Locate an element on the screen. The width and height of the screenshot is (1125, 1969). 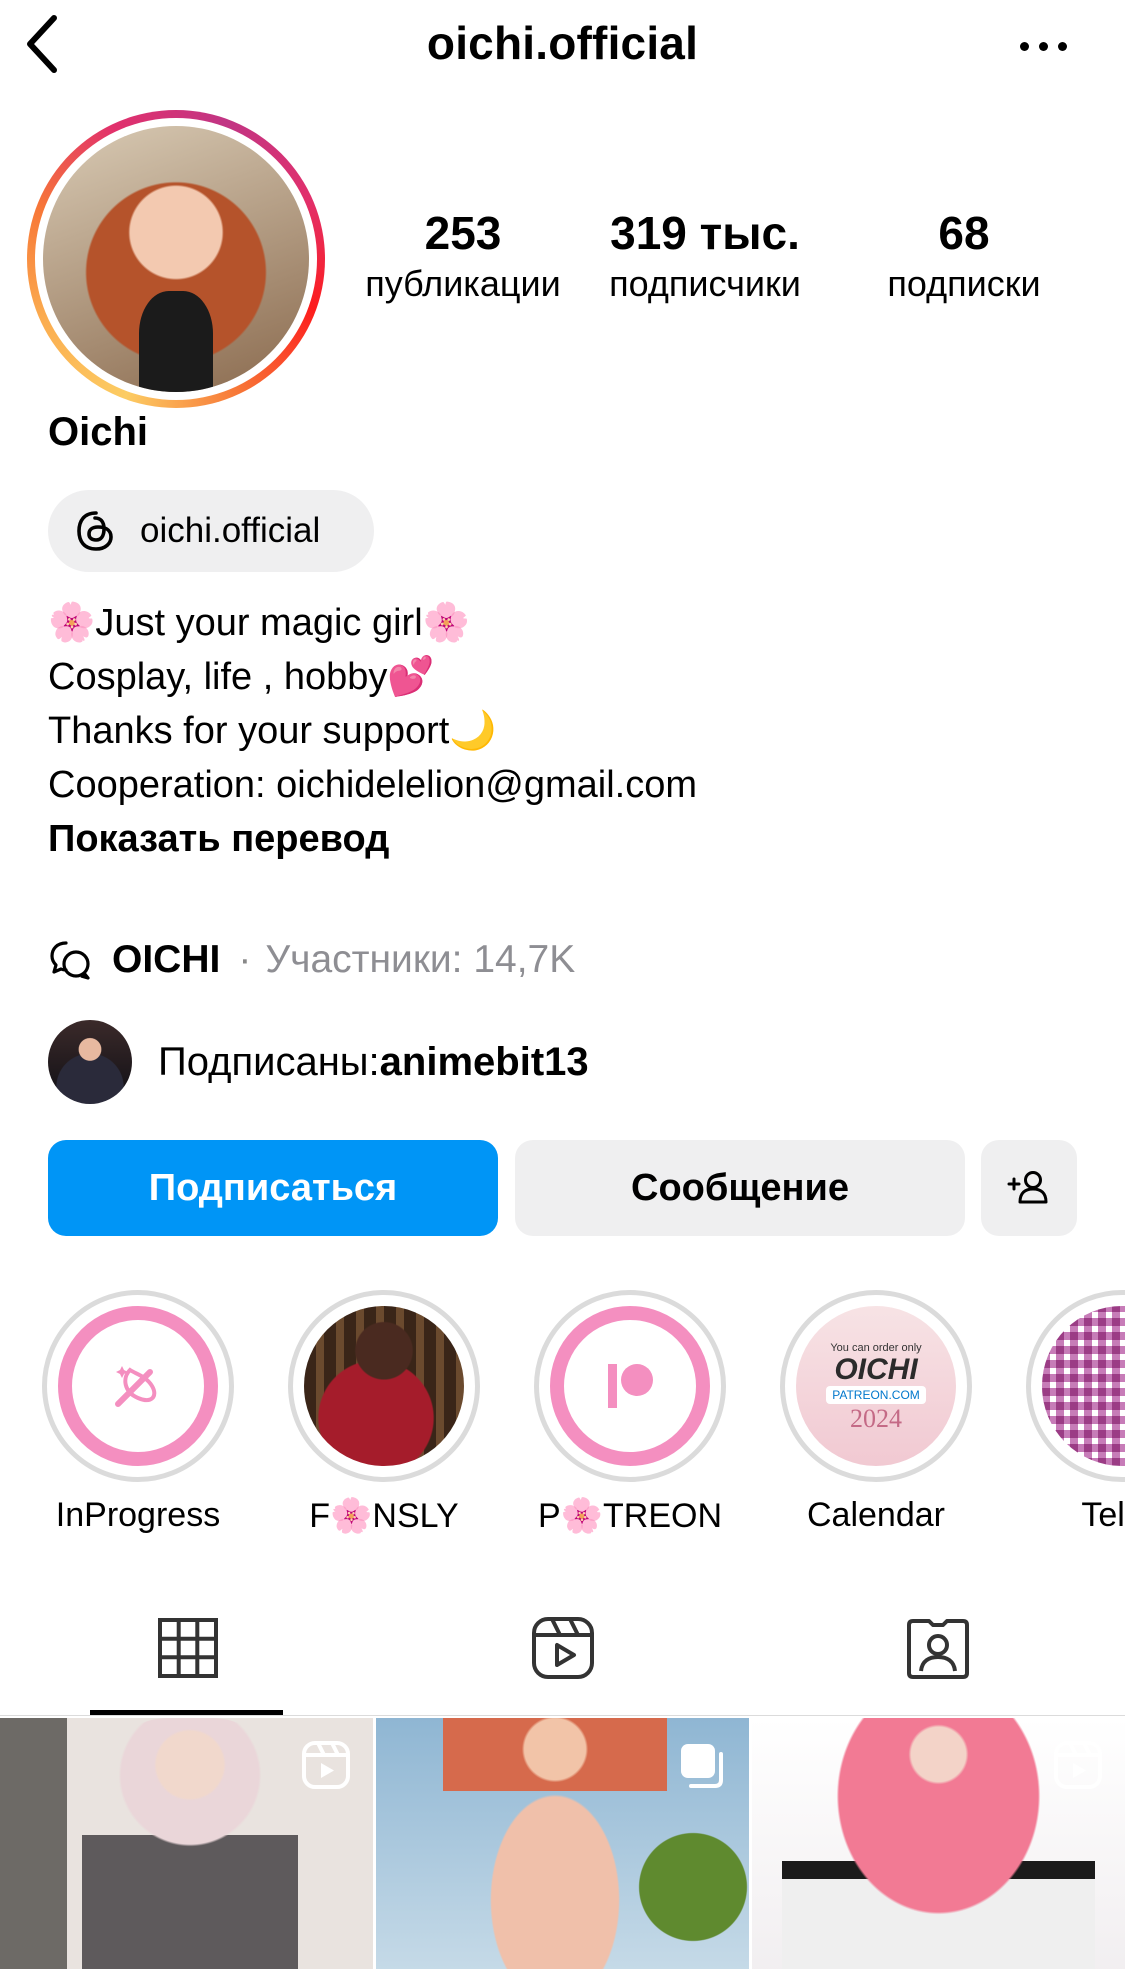
posts-count: 253 is located at coordinates (463, 233).